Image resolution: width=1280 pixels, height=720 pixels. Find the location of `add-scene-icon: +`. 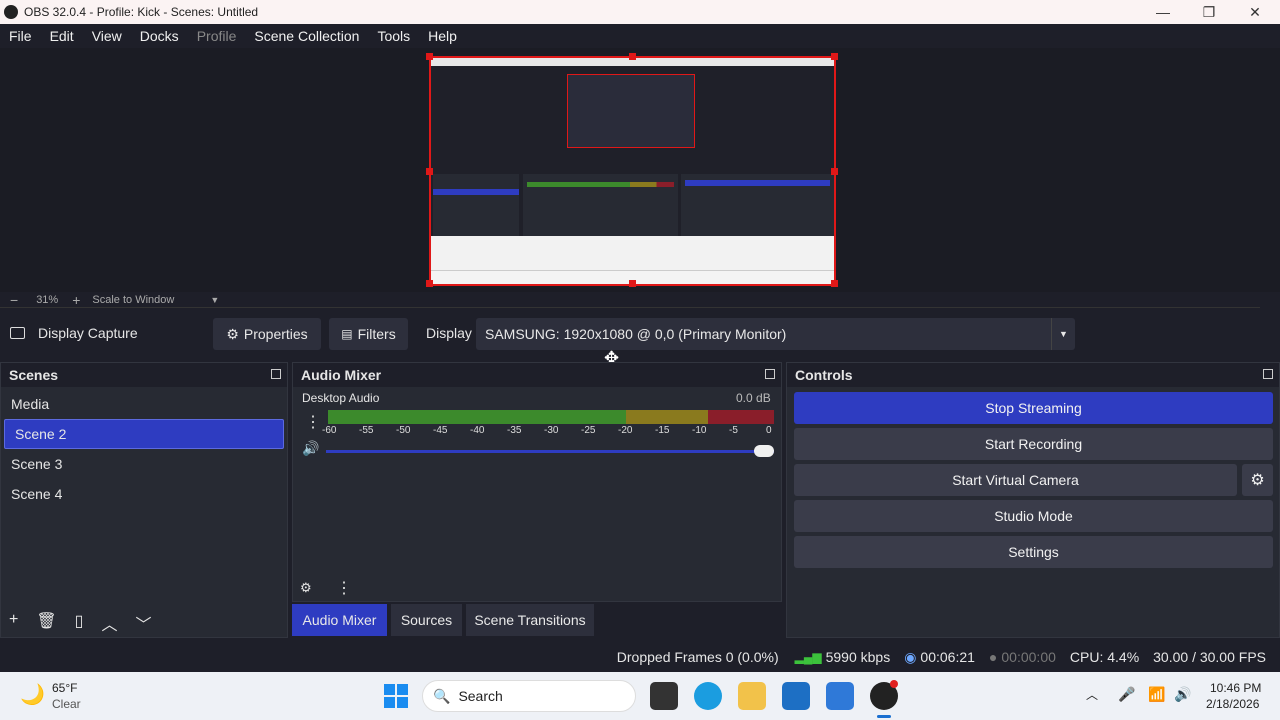

add-scene-icon: + is located at coordinates (13, 623).